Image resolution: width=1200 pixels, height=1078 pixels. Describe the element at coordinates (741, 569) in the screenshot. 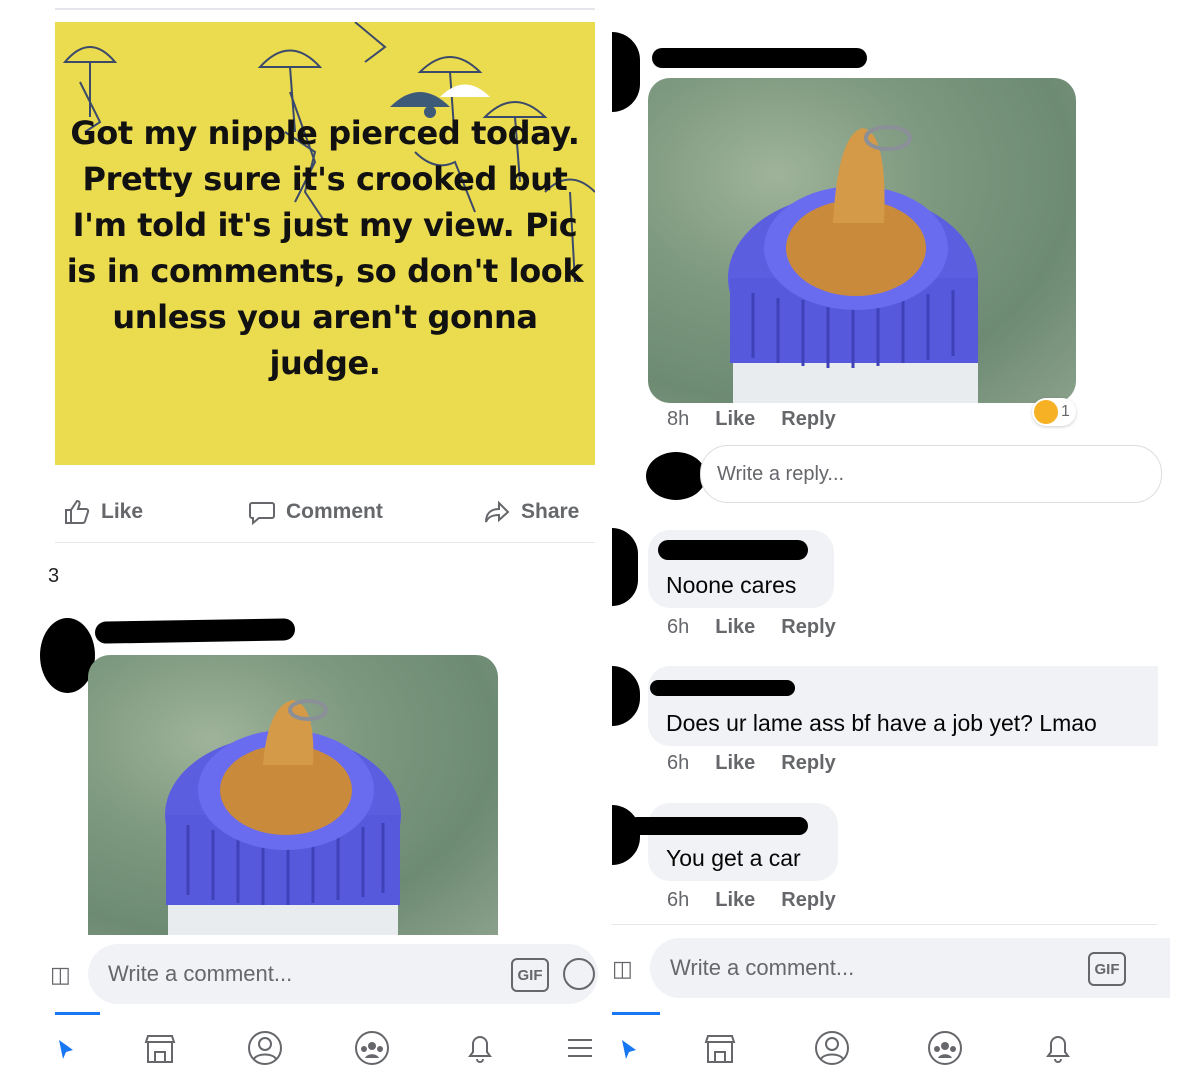

I see `comment-bubble: Noone cares` at that location.